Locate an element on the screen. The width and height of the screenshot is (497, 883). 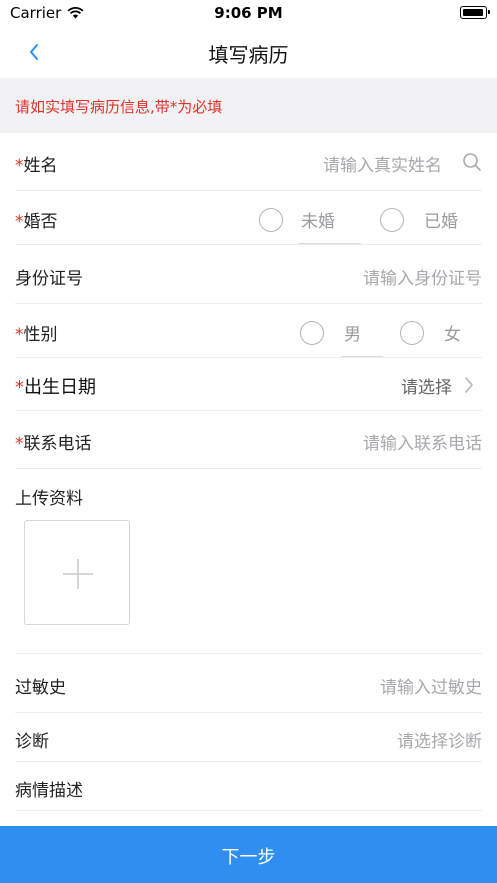
name-input: 请输入真实姓名 is located at coordinates (382, 163).